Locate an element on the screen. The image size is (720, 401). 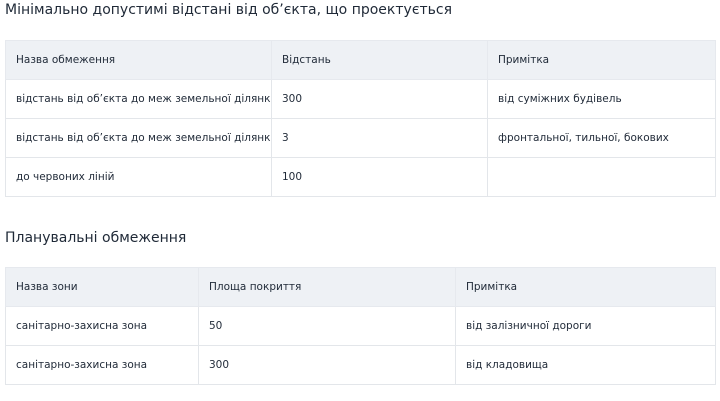
cell-distance: 100 is located at coordinates (379, 177).